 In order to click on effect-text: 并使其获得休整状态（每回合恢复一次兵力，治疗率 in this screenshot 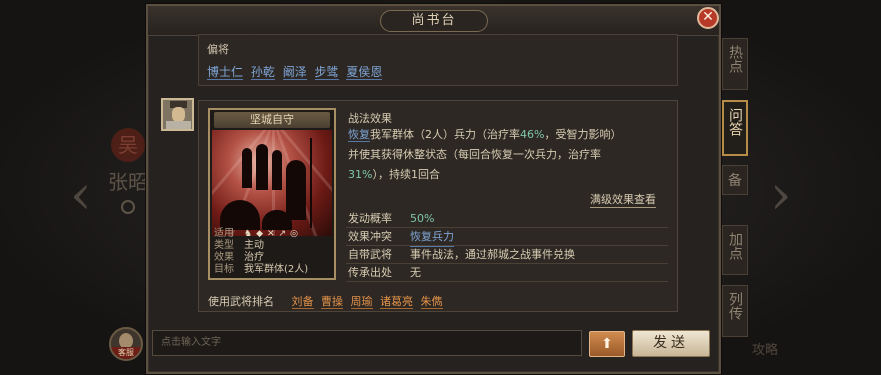, I will do `click(474, 154)`.